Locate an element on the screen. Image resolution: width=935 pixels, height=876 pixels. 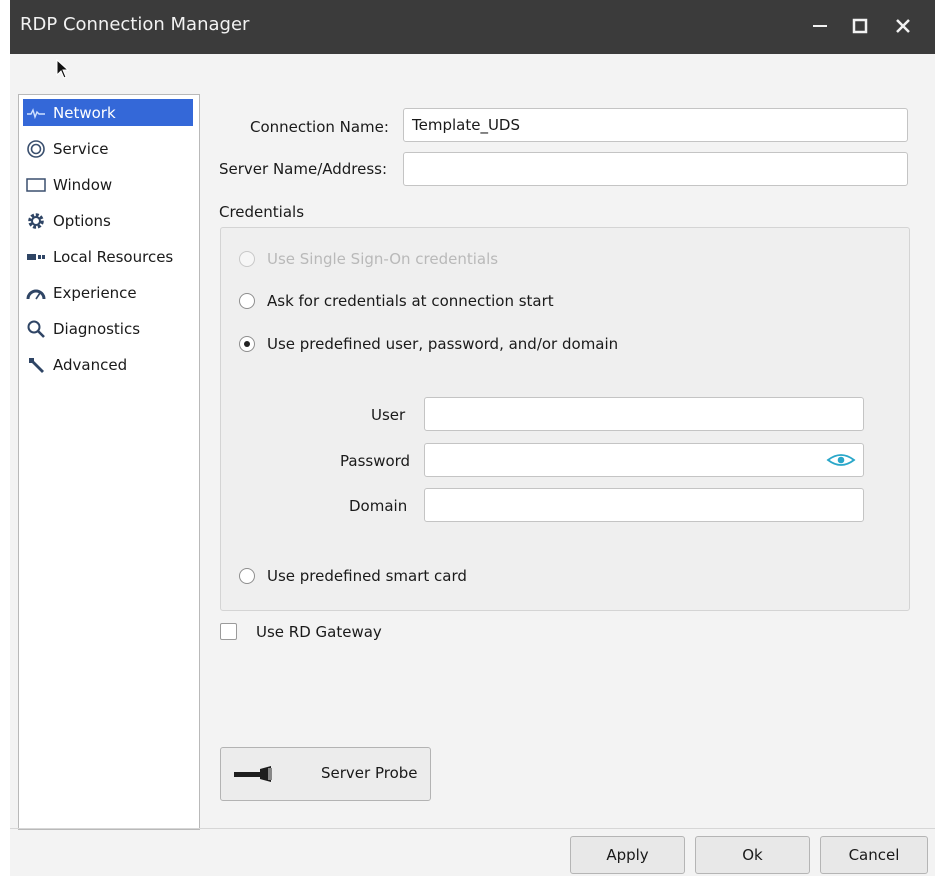
flashlight-icon is located at coordinates (253, 774).